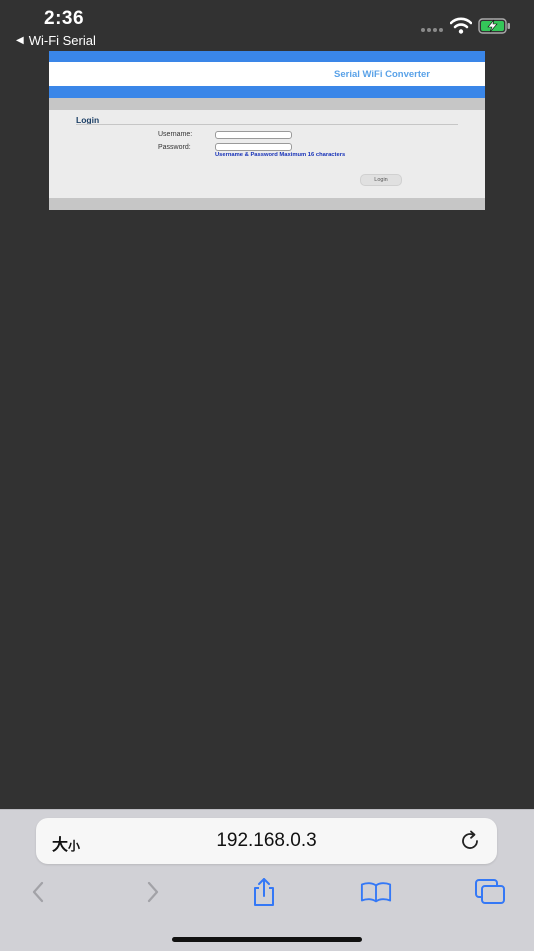 The height and width of the screenshot is (951, 534). I want to click on url-text: 192.168.0.3, so click(266, 841).